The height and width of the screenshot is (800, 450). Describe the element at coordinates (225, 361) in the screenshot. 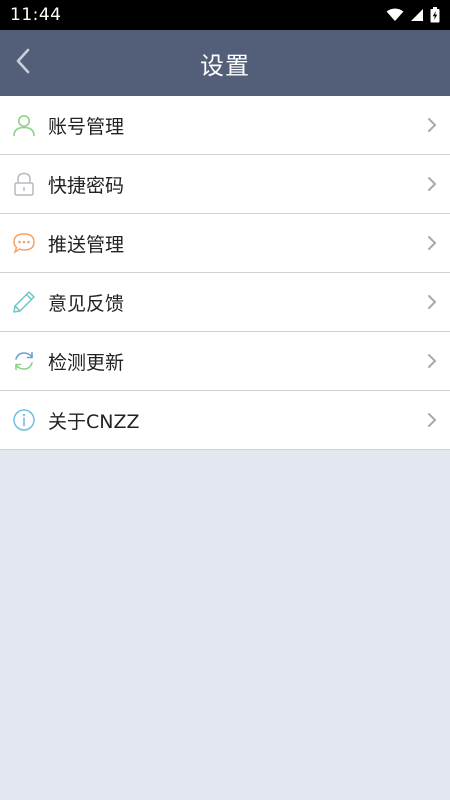

I see `menu-item-check-update: 检测更新` at that location.